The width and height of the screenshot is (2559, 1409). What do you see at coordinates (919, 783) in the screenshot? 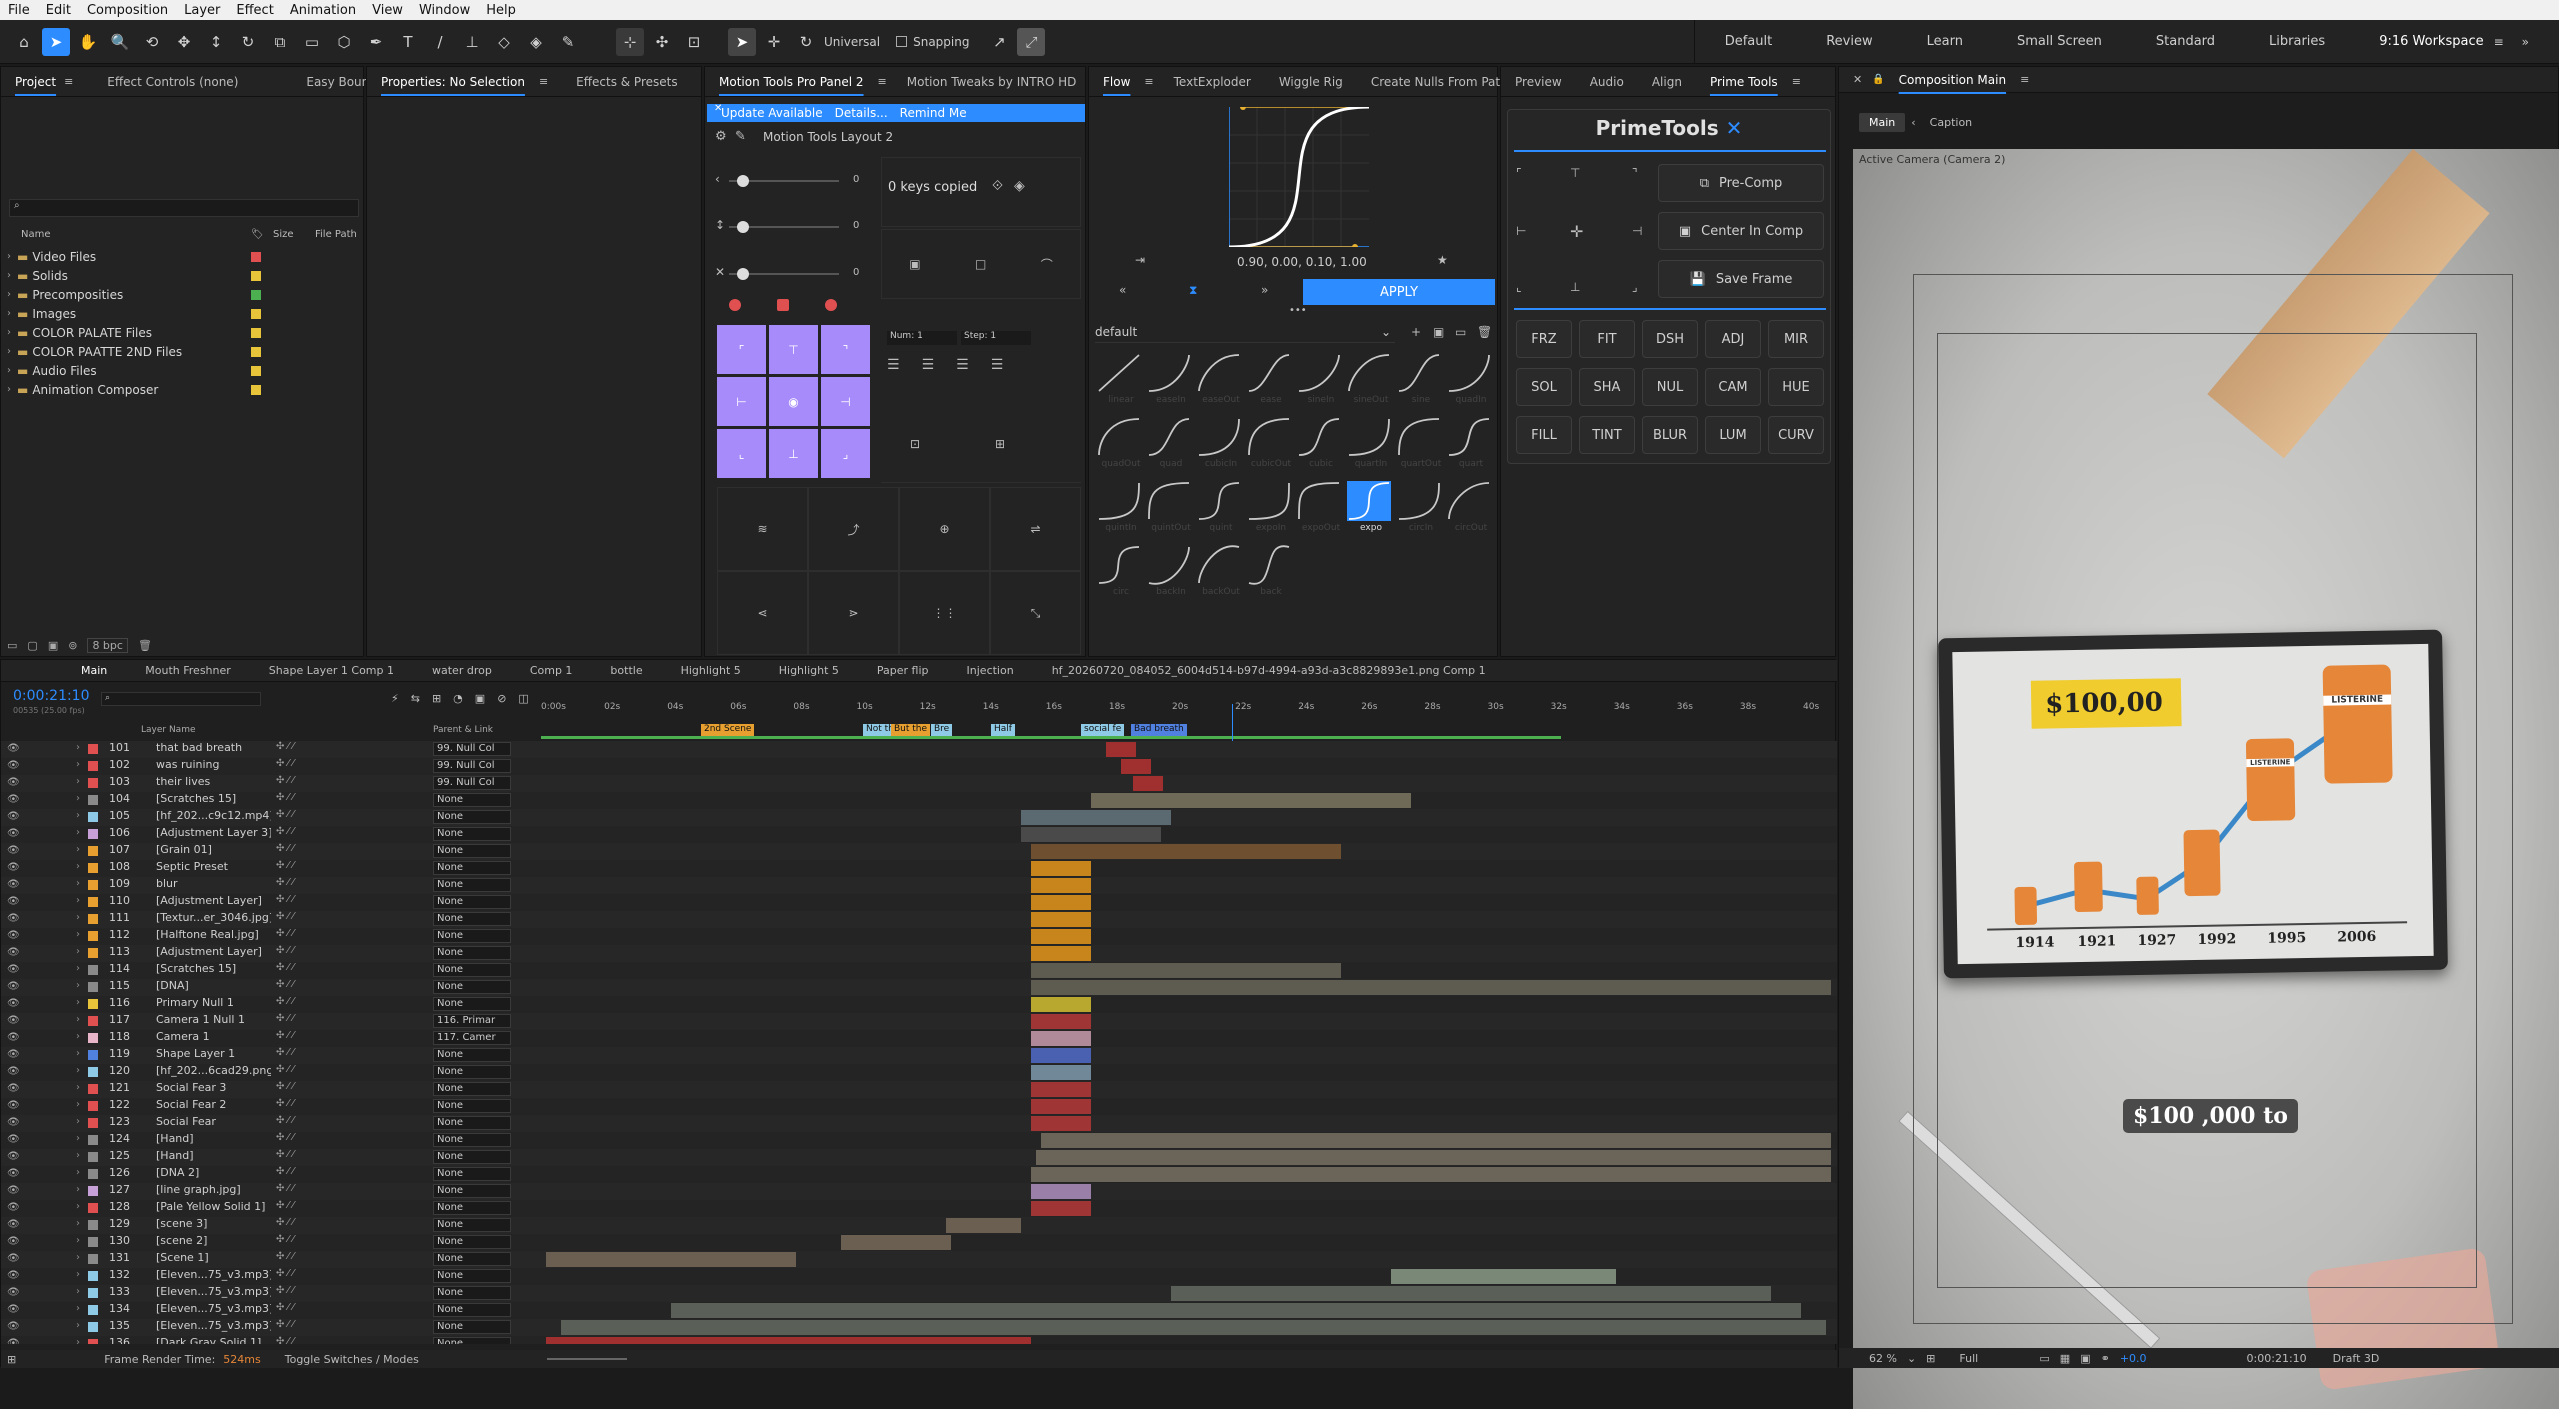
I see `layer-row: 👁 › 103 their lives ✣ ⁄ ⁄ 99. Null Col` at bounding box center [919, 783].